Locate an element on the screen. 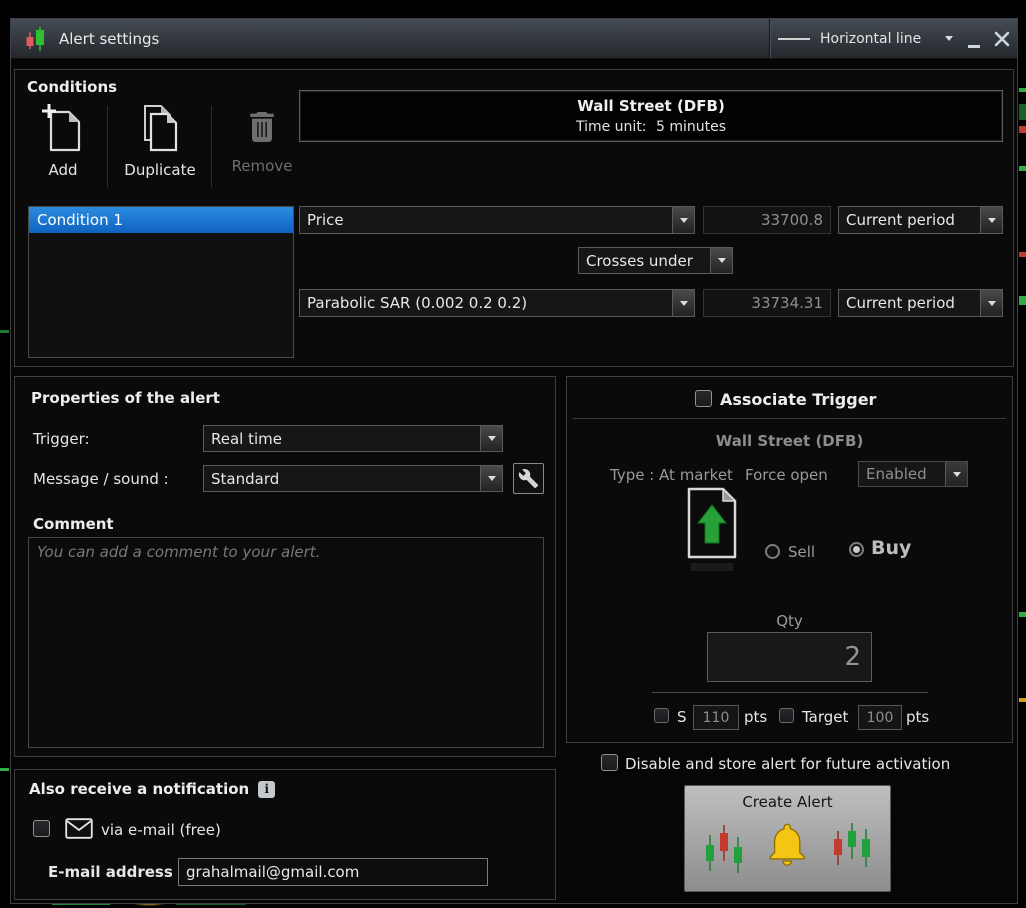  horizontal-line-icon is located at coordinates (794, 38).